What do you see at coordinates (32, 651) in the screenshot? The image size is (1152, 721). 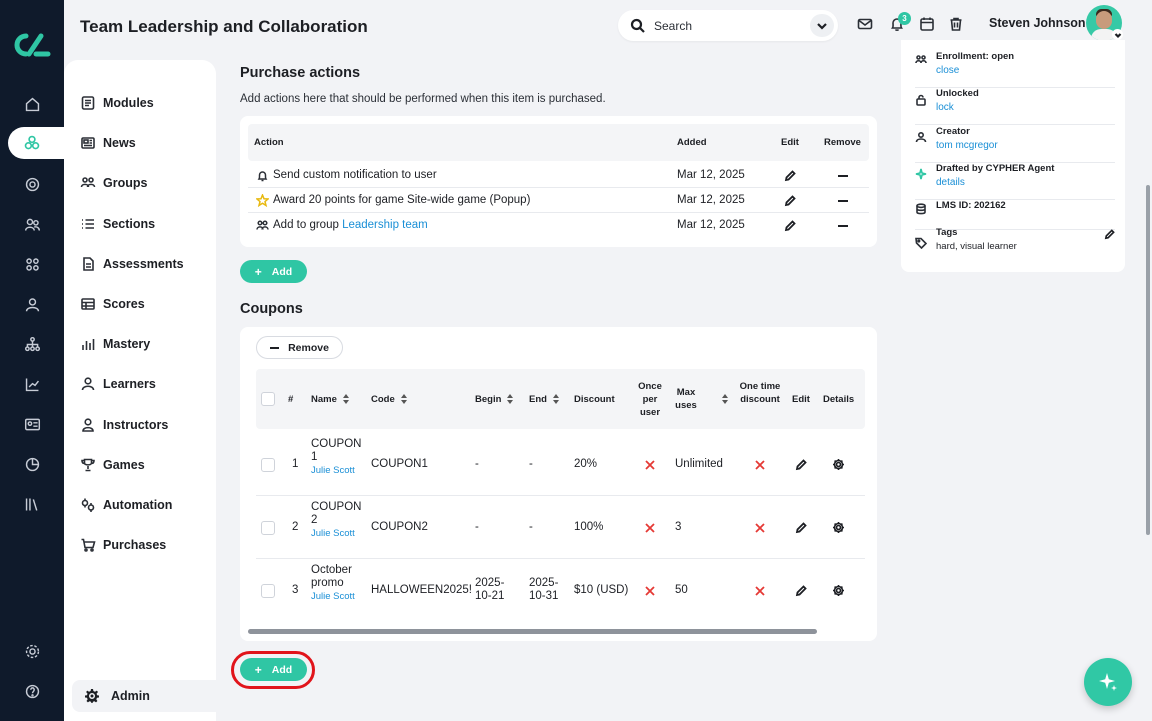 I see `settings-icon` at bounding box center [32, 651].